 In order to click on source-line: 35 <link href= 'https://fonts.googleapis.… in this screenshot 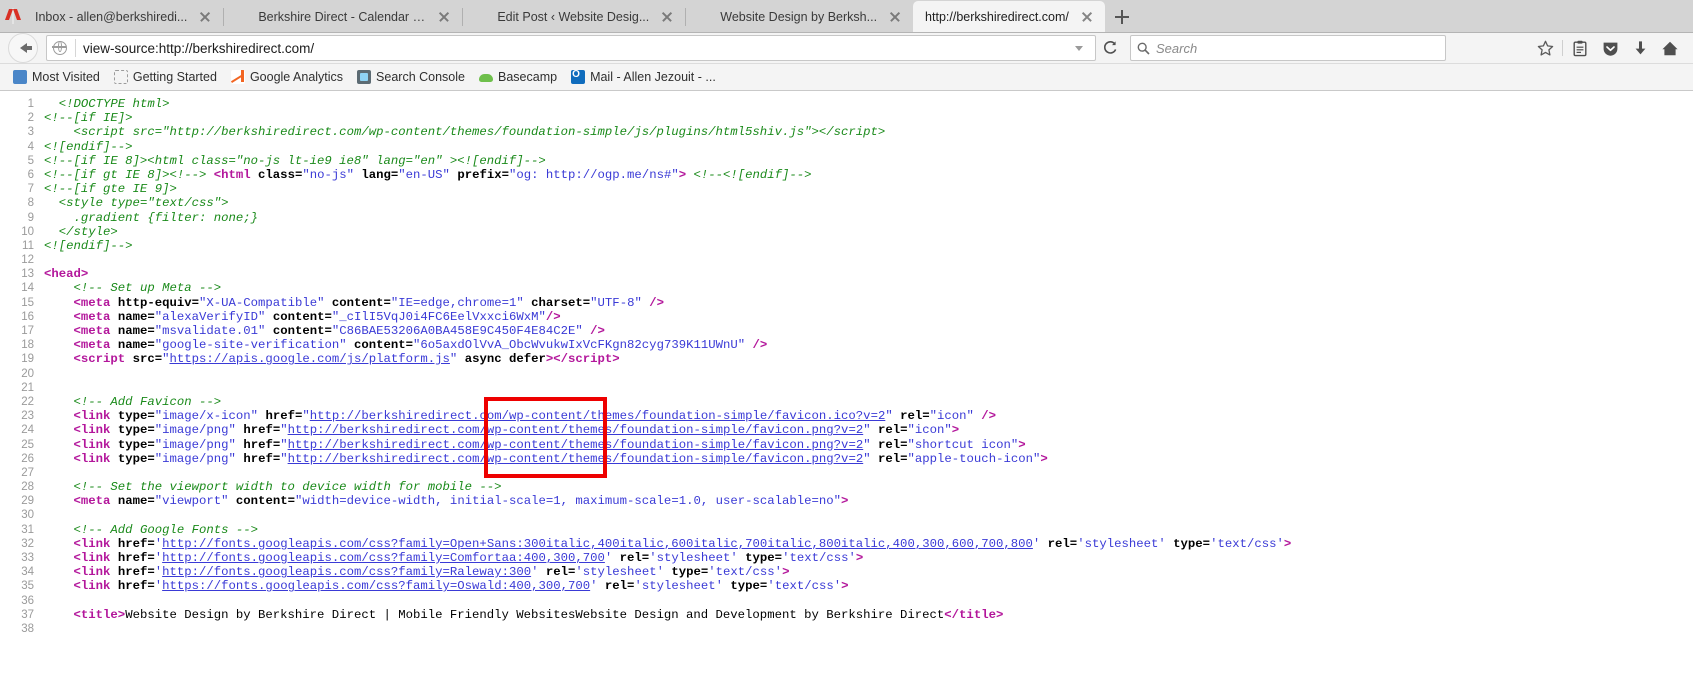, I will do `click(846, 586)`.